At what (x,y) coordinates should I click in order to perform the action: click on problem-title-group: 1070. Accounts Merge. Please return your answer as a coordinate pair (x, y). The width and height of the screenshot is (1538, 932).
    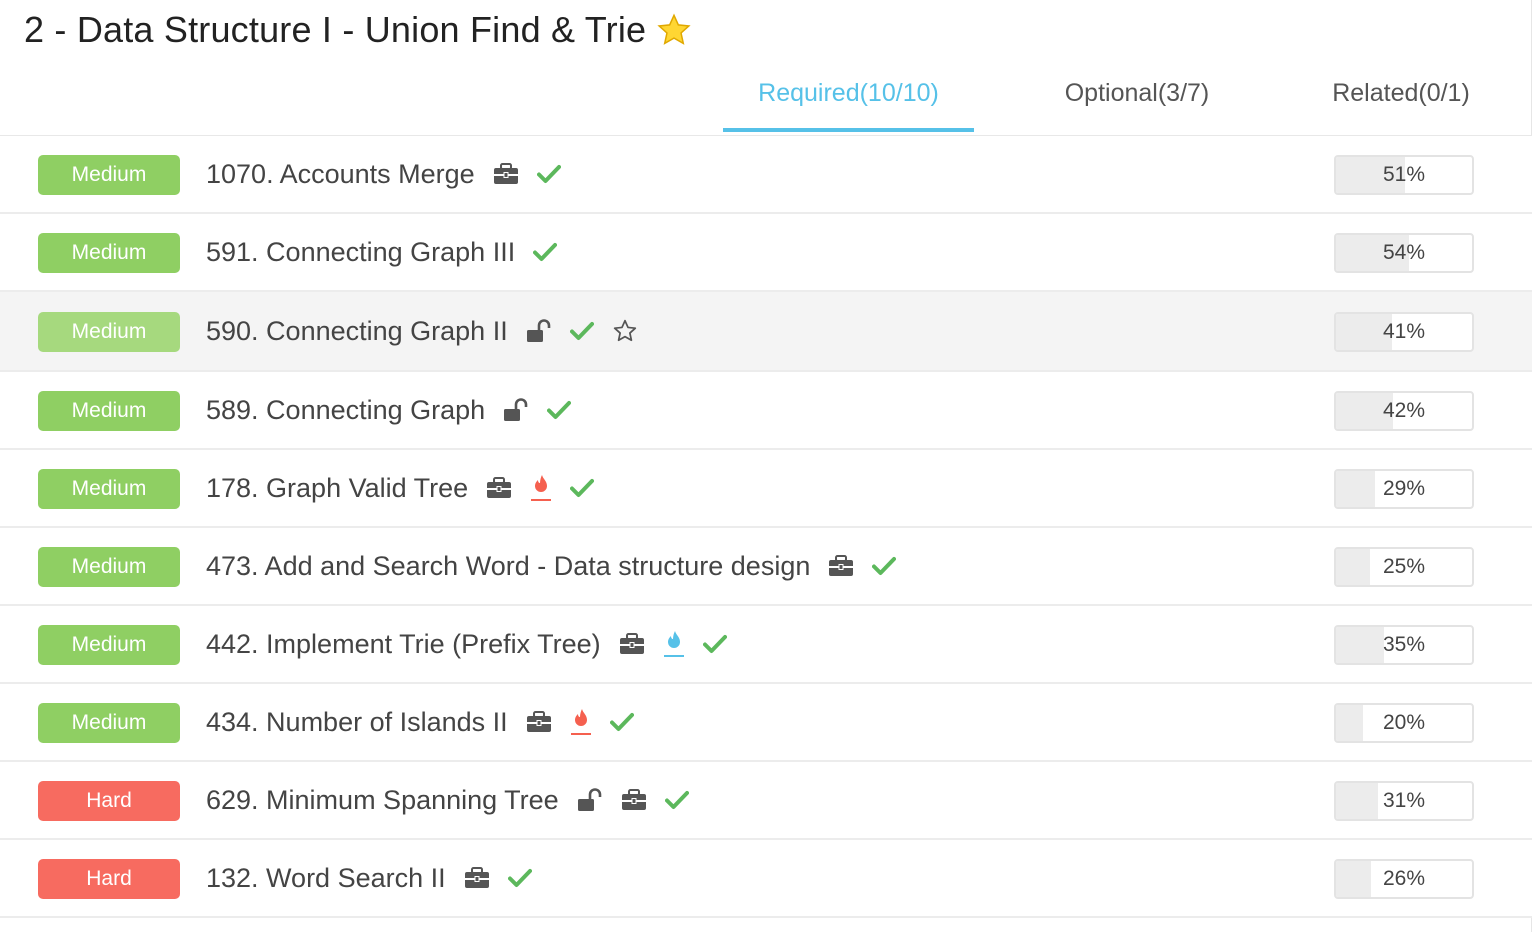
    Looking at the image, I should click on (383, 174).